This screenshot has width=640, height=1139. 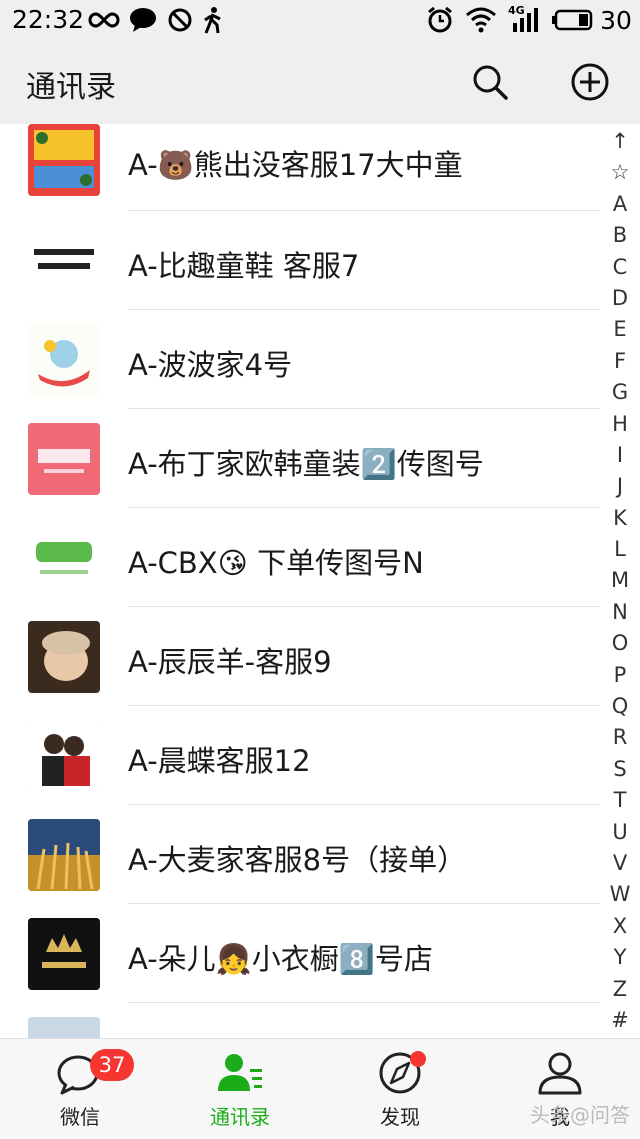 I want to click on index-letter: T, so click(x=620, y=800).